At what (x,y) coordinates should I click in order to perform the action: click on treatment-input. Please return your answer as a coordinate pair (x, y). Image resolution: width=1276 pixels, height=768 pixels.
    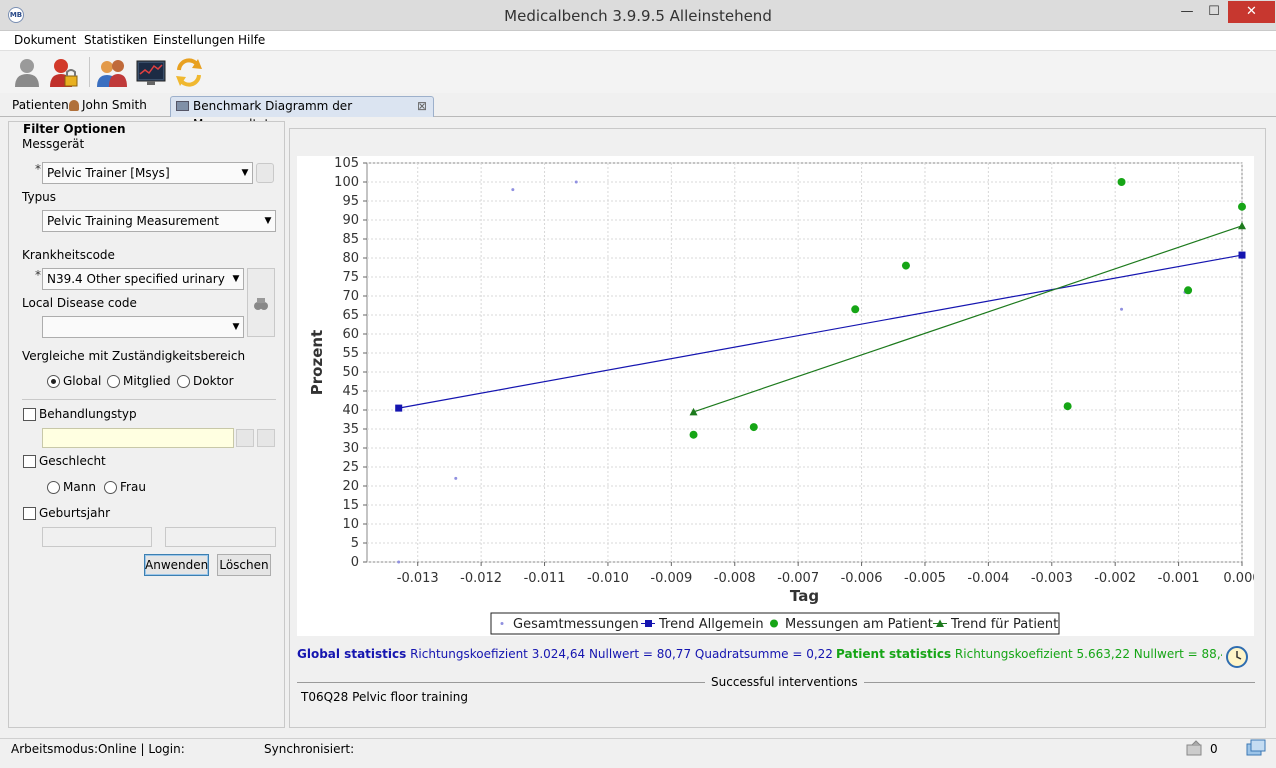
    Looking at the image, I should click on (138, 438).